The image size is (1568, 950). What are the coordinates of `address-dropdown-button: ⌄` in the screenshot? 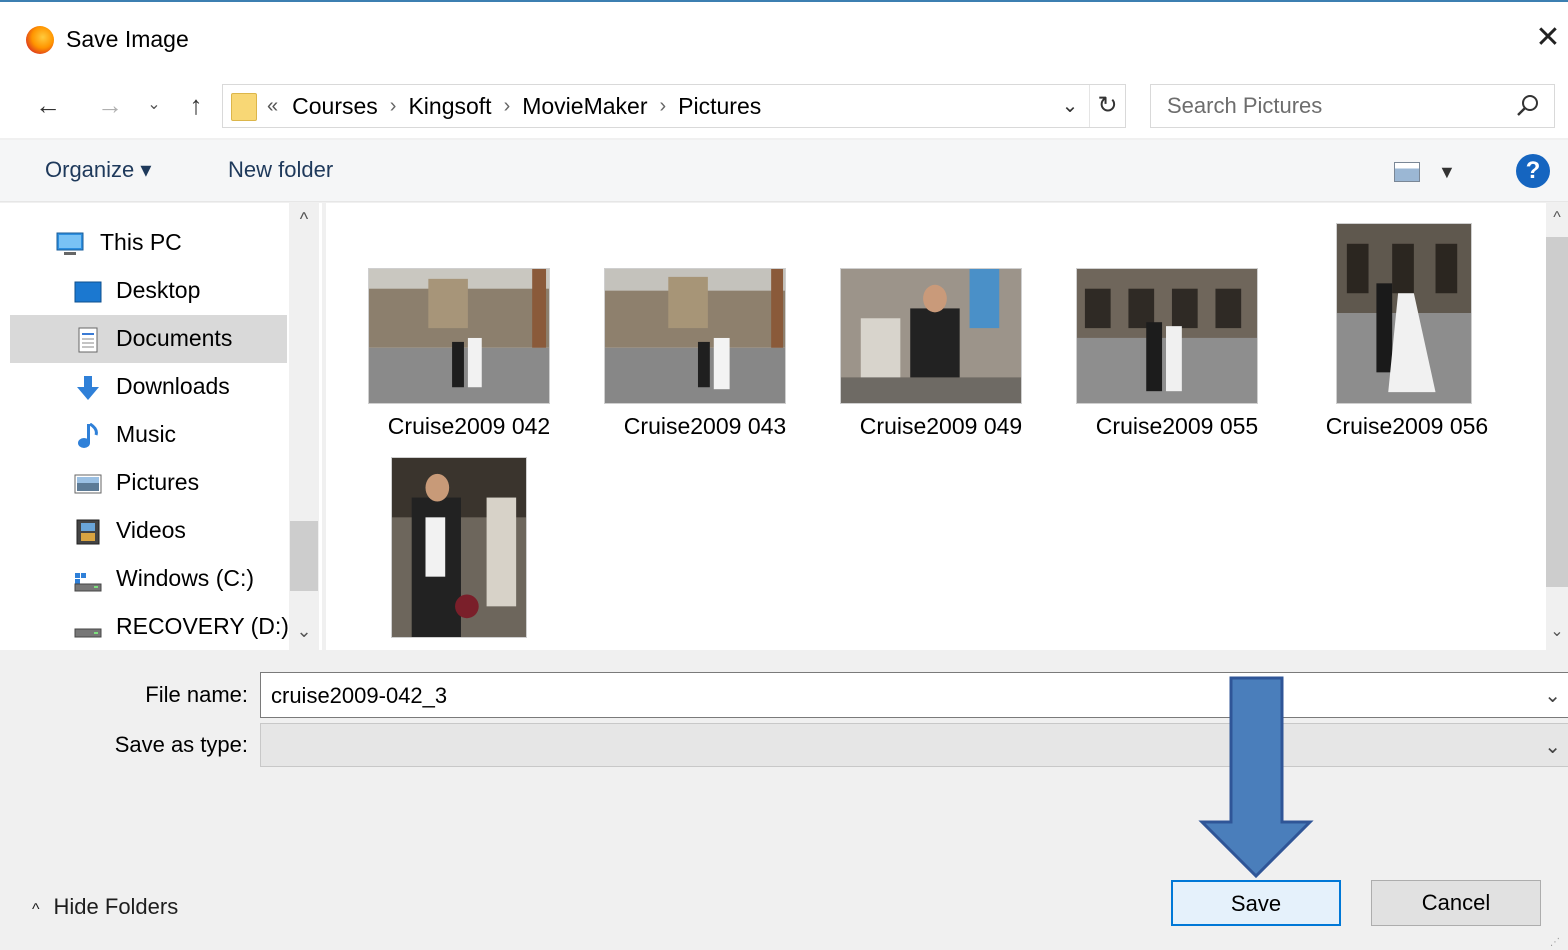 It's located at (1070, 106).